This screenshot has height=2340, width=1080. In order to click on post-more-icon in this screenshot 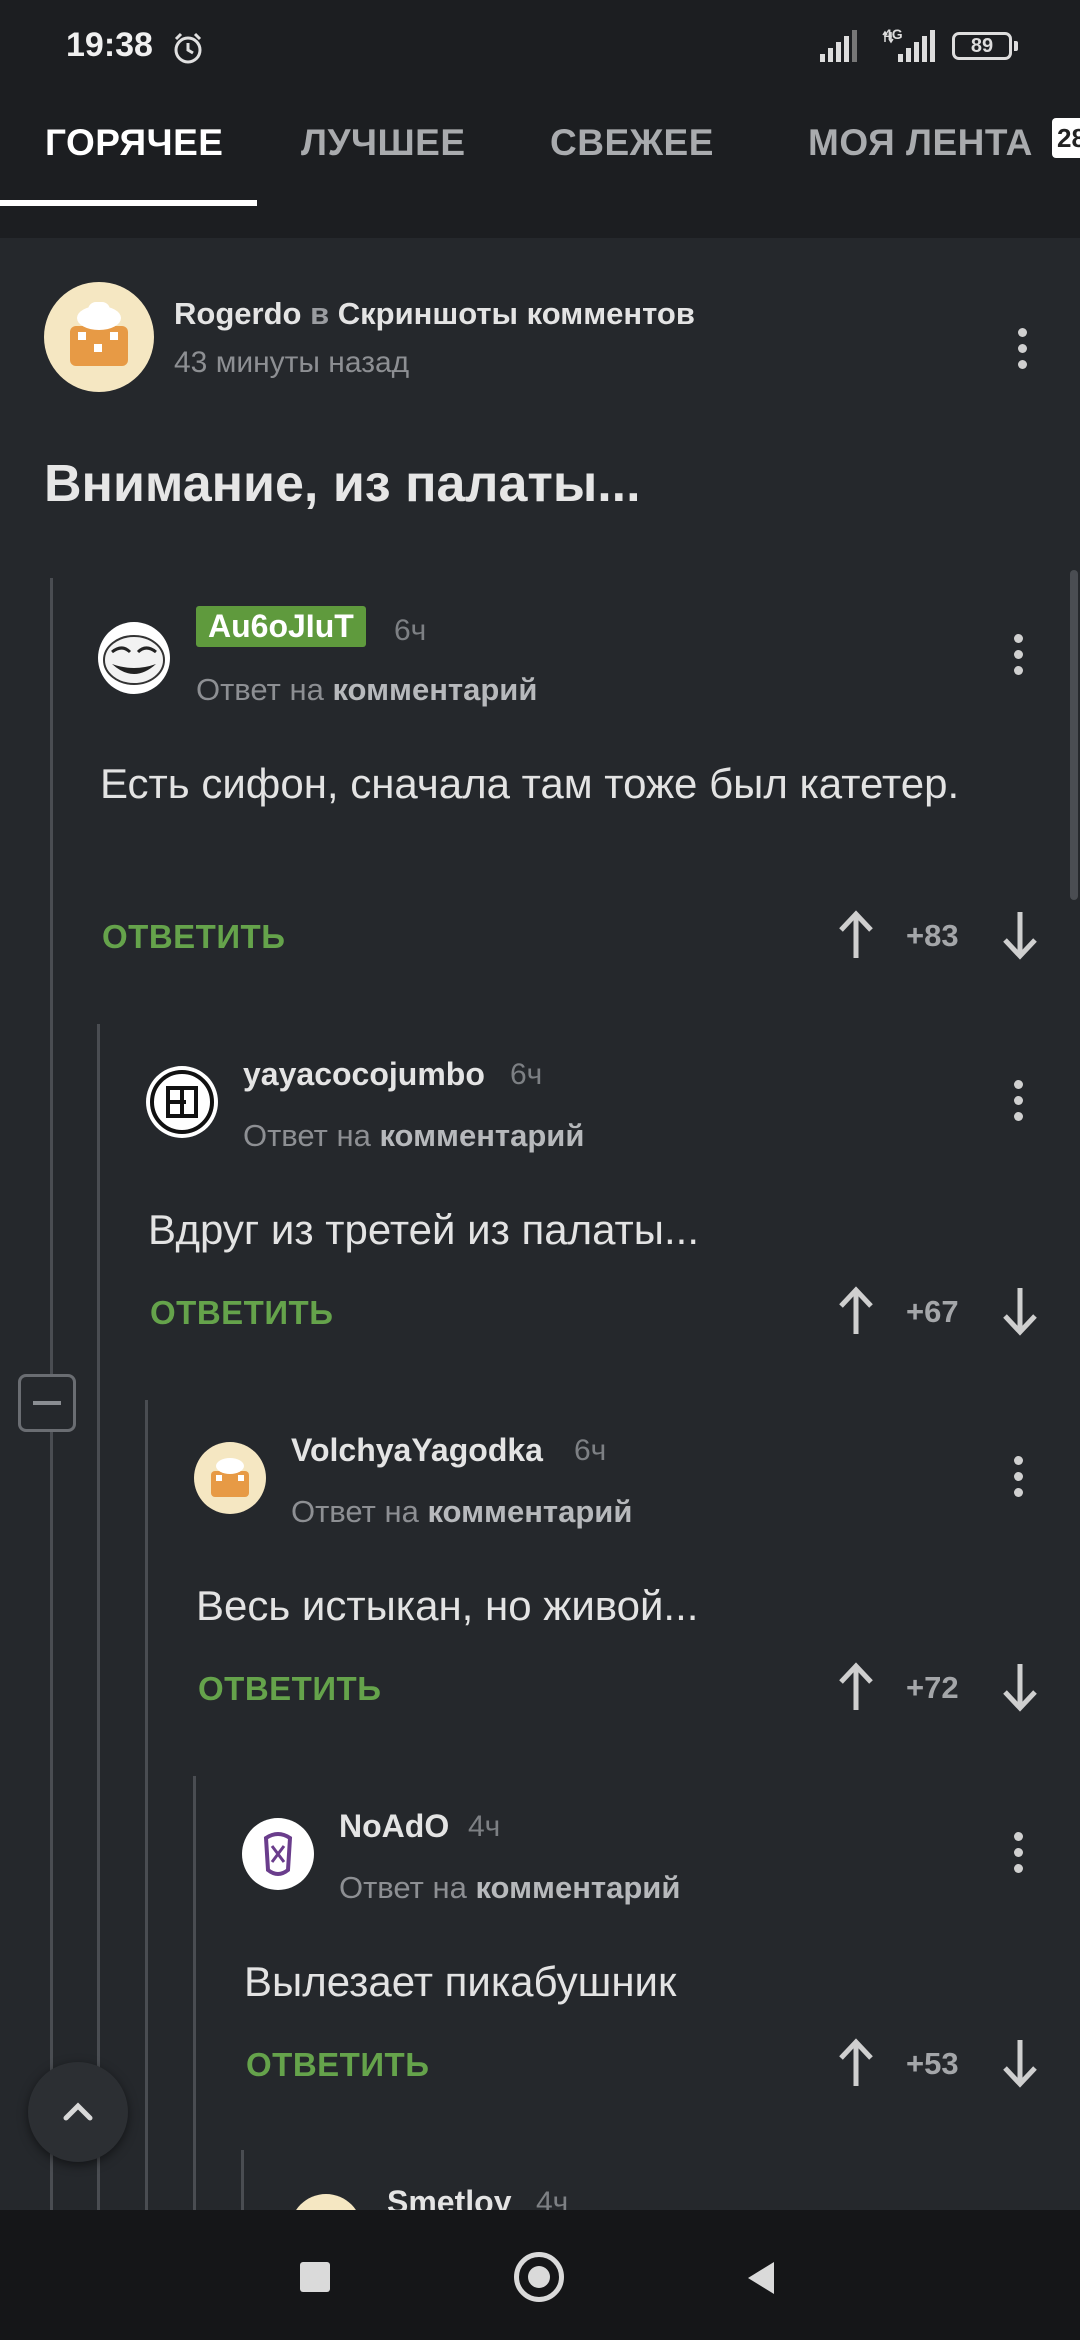, I will do `click(1022, 350)`.